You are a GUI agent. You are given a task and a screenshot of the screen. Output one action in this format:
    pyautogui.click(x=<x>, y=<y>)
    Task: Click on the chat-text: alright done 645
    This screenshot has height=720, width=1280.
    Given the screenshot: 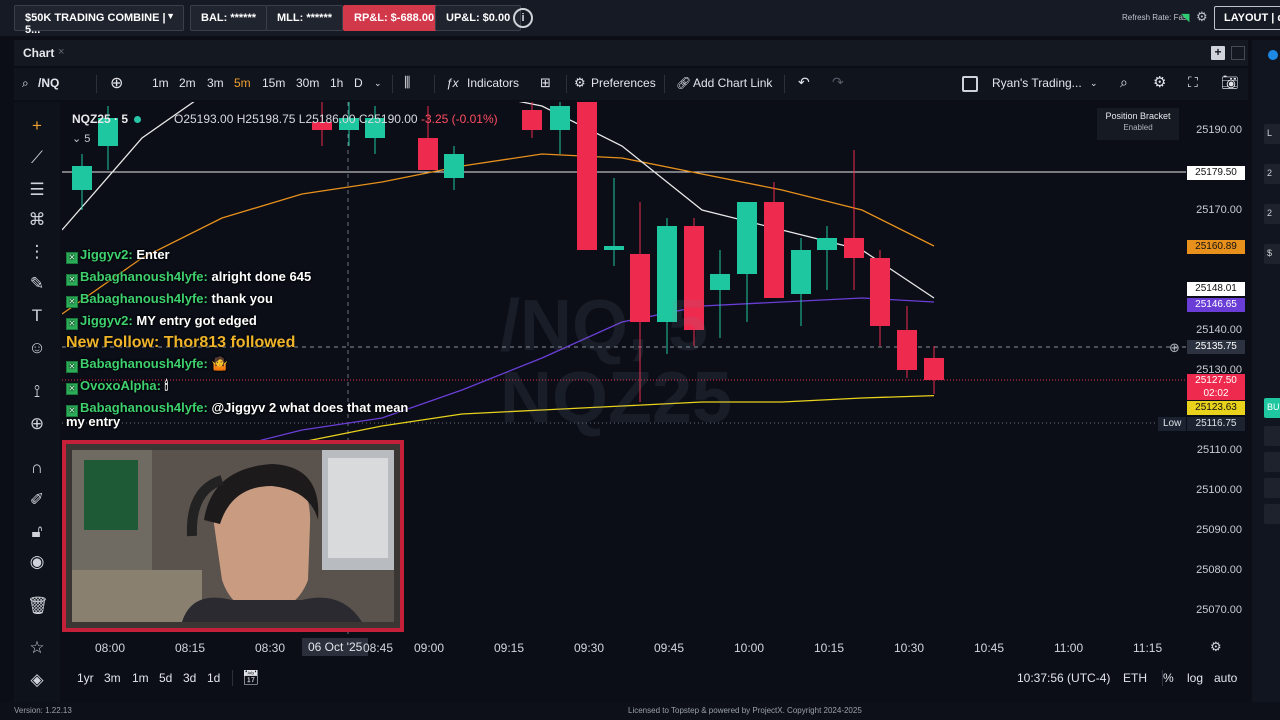 What is the action you would take?
    pyautogui.click(x=261, y=276)
    